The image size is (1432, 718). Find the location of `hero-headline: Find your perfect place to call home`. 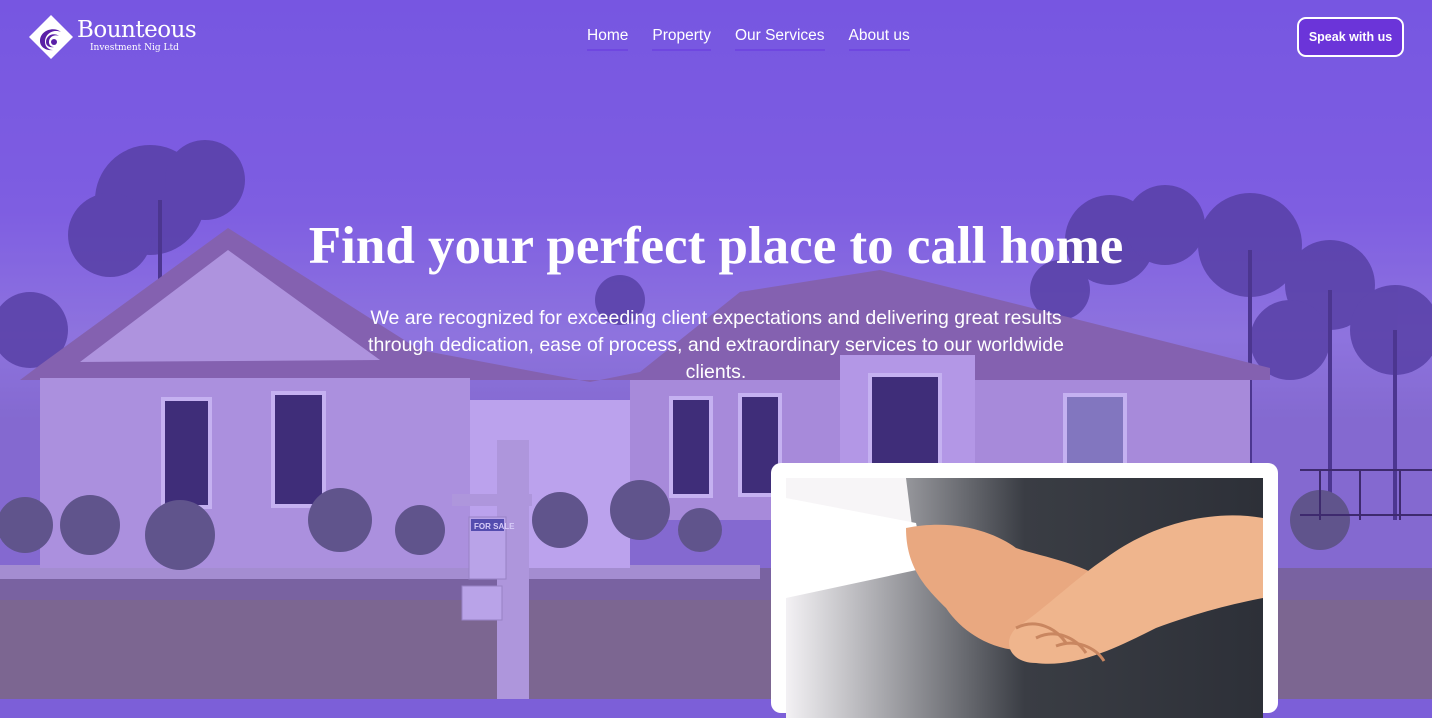

hero-headline: Find your perfect place to call home is located at coordinates (716, 246).